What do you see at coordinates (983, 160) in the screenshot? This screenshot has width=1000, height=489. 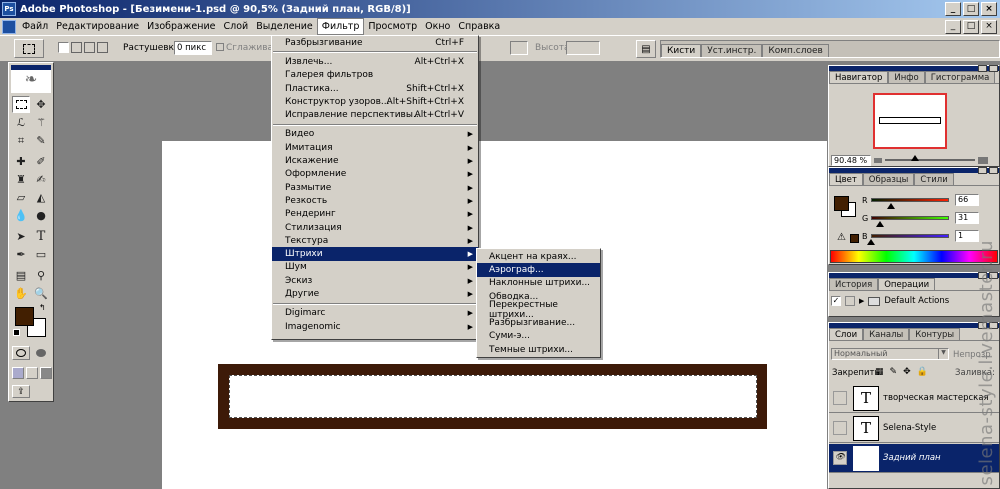 I see `zoom-in-icon` at bounding box center [983, 160].